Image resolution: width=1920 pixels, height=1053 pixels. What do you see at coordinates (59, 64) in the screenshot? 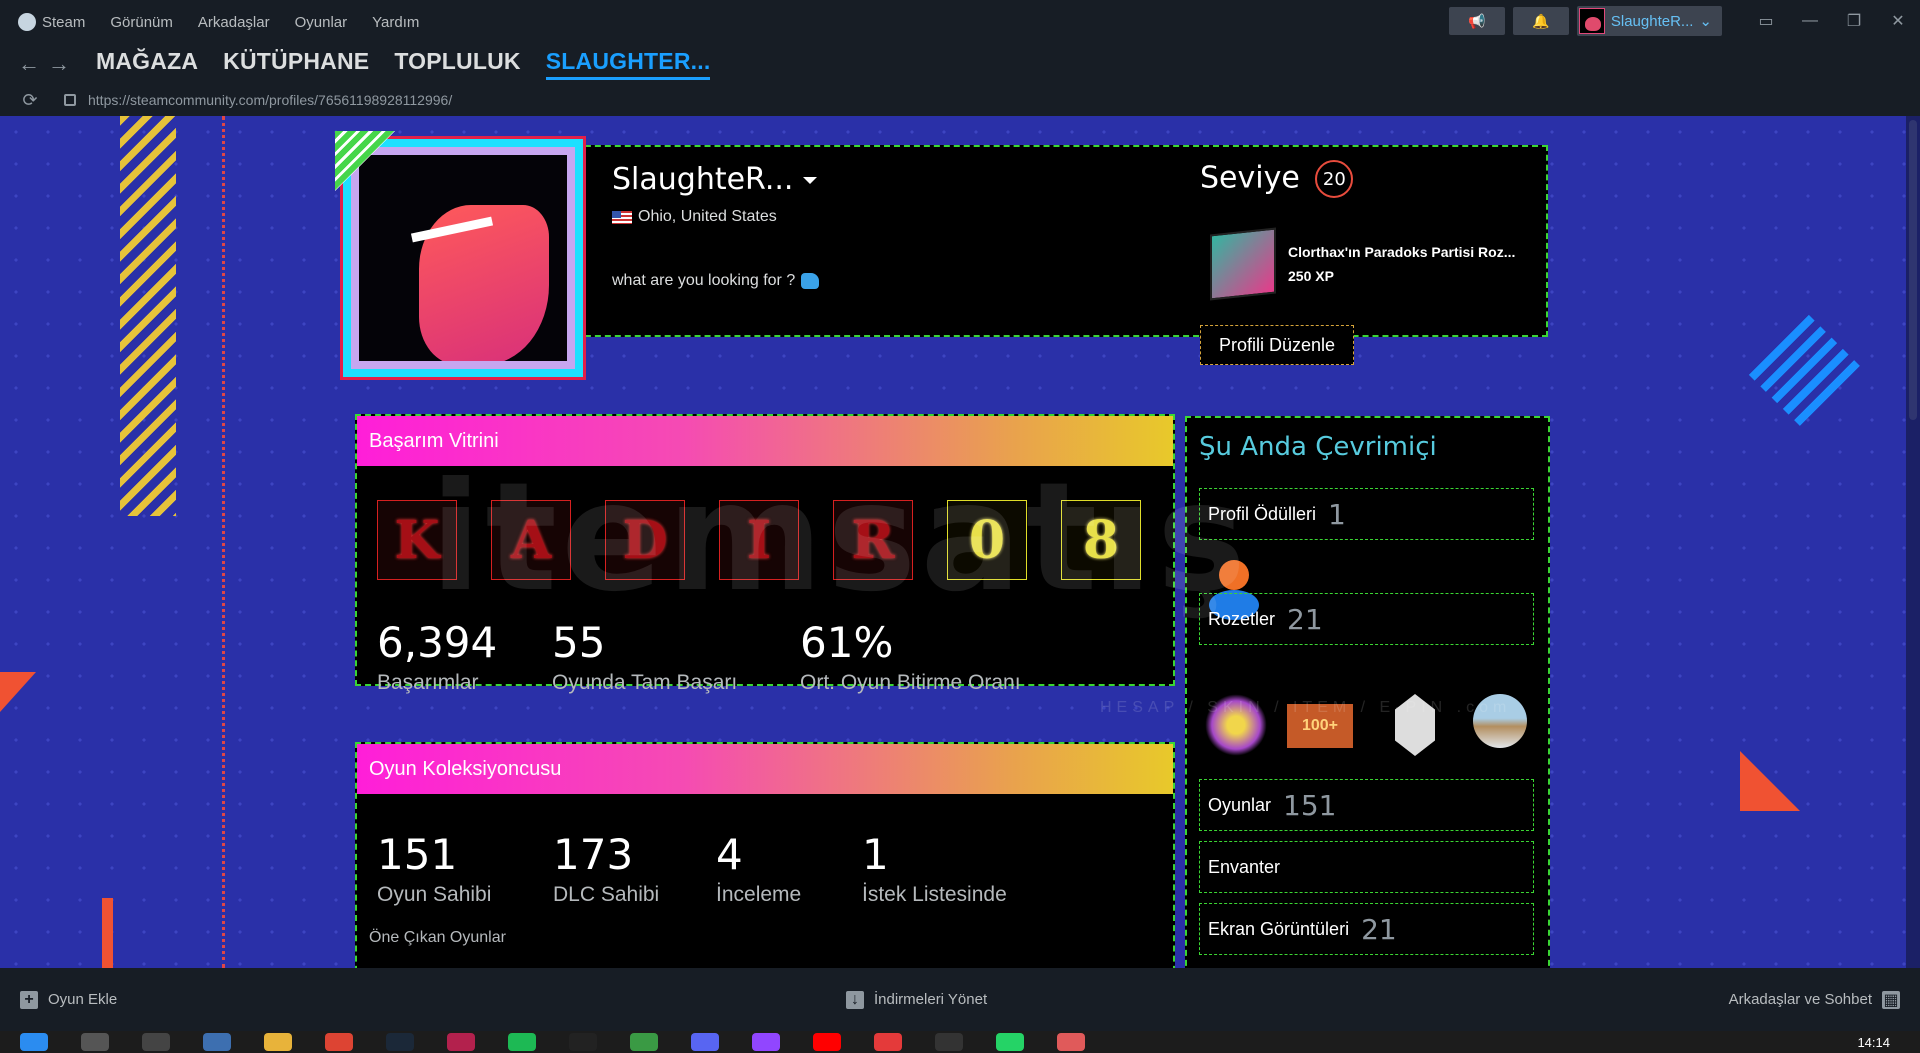
I see `forward-arrow-icon: →` at bounding box center [59, 64].